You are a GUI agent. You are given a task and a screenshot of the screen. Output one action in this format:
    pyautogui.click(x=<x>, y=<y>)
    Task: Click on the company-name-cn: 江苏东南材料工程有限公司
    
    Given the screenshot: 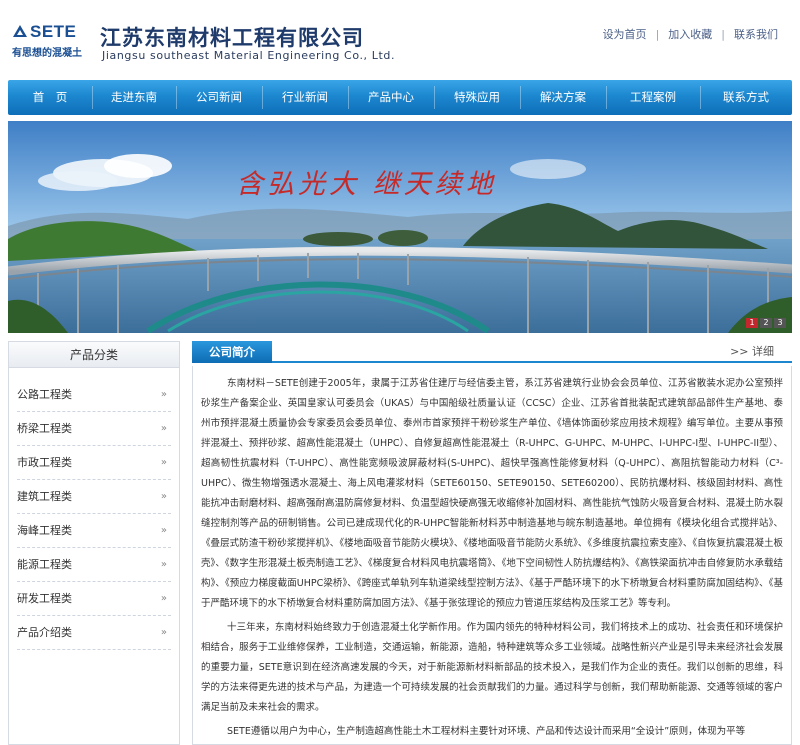 What is the action you would take?
    pyautogui.click(x=232, y=38)
    